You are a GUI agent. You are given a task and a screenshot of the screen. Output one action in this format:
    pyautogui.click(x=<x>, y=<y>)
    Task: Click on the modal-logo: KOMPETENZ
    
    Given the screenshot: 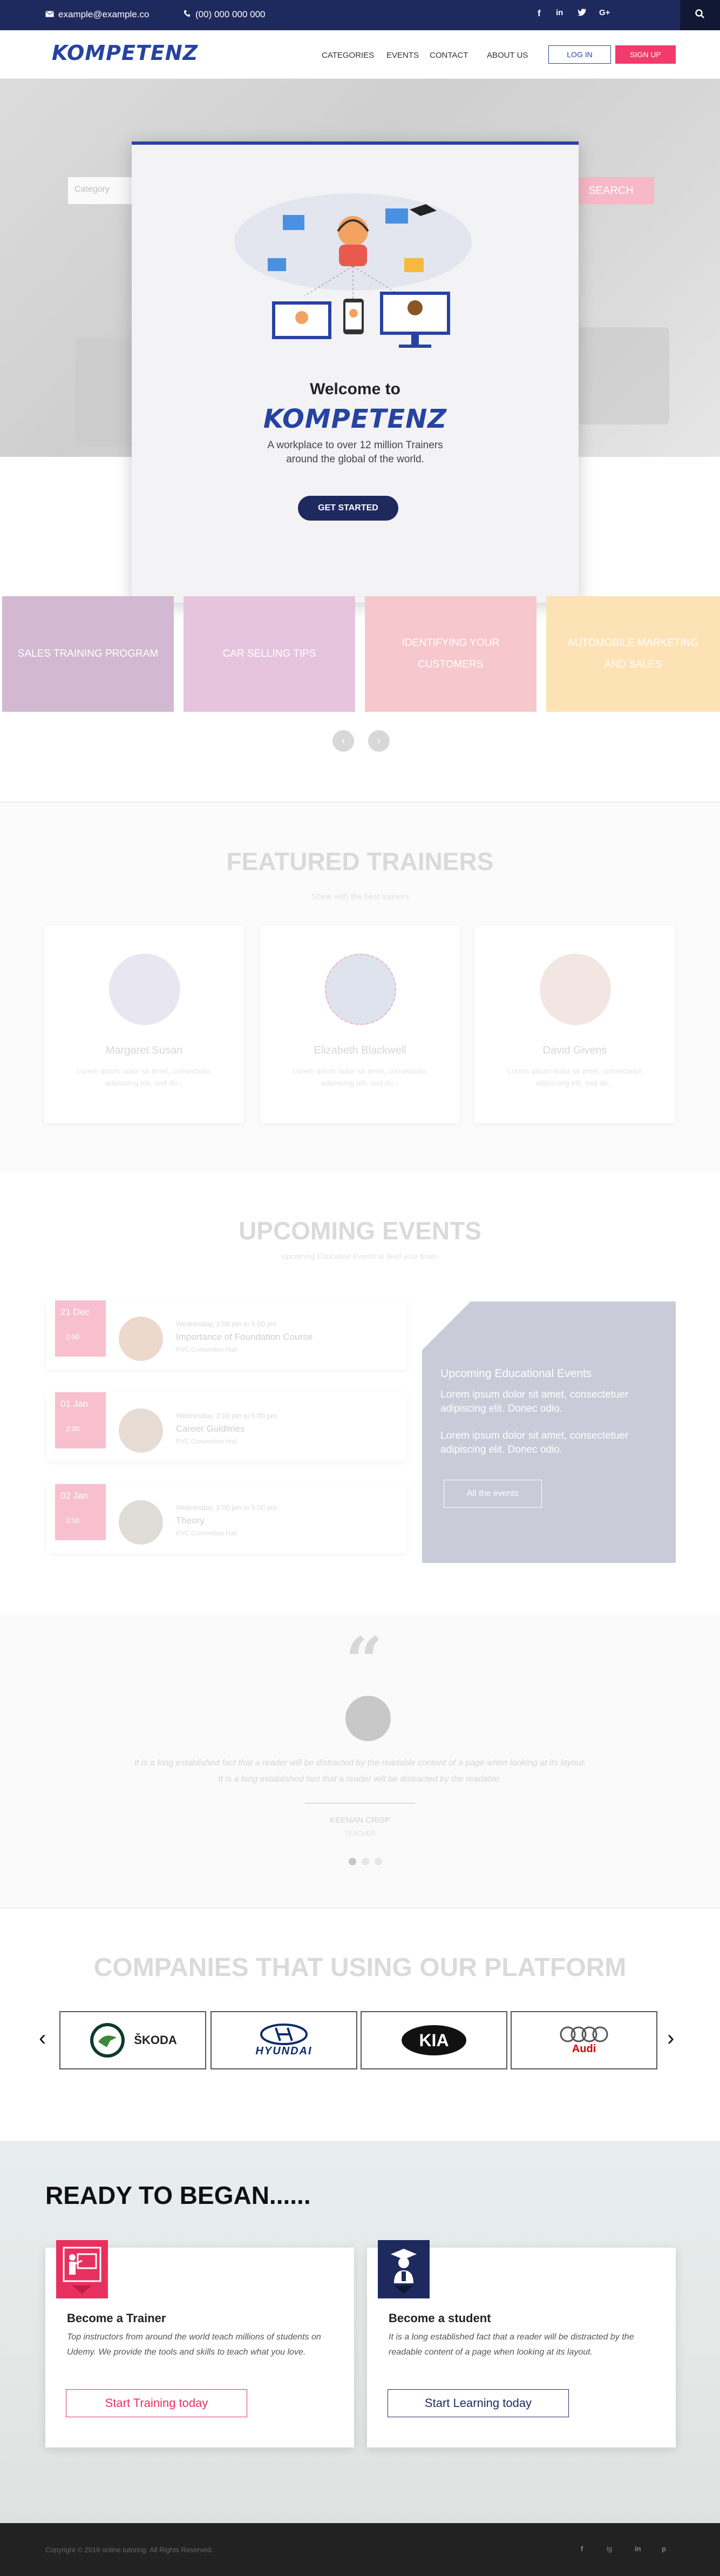 What is the action you would take?
    pyautogui.click(x=355, y=419)
    